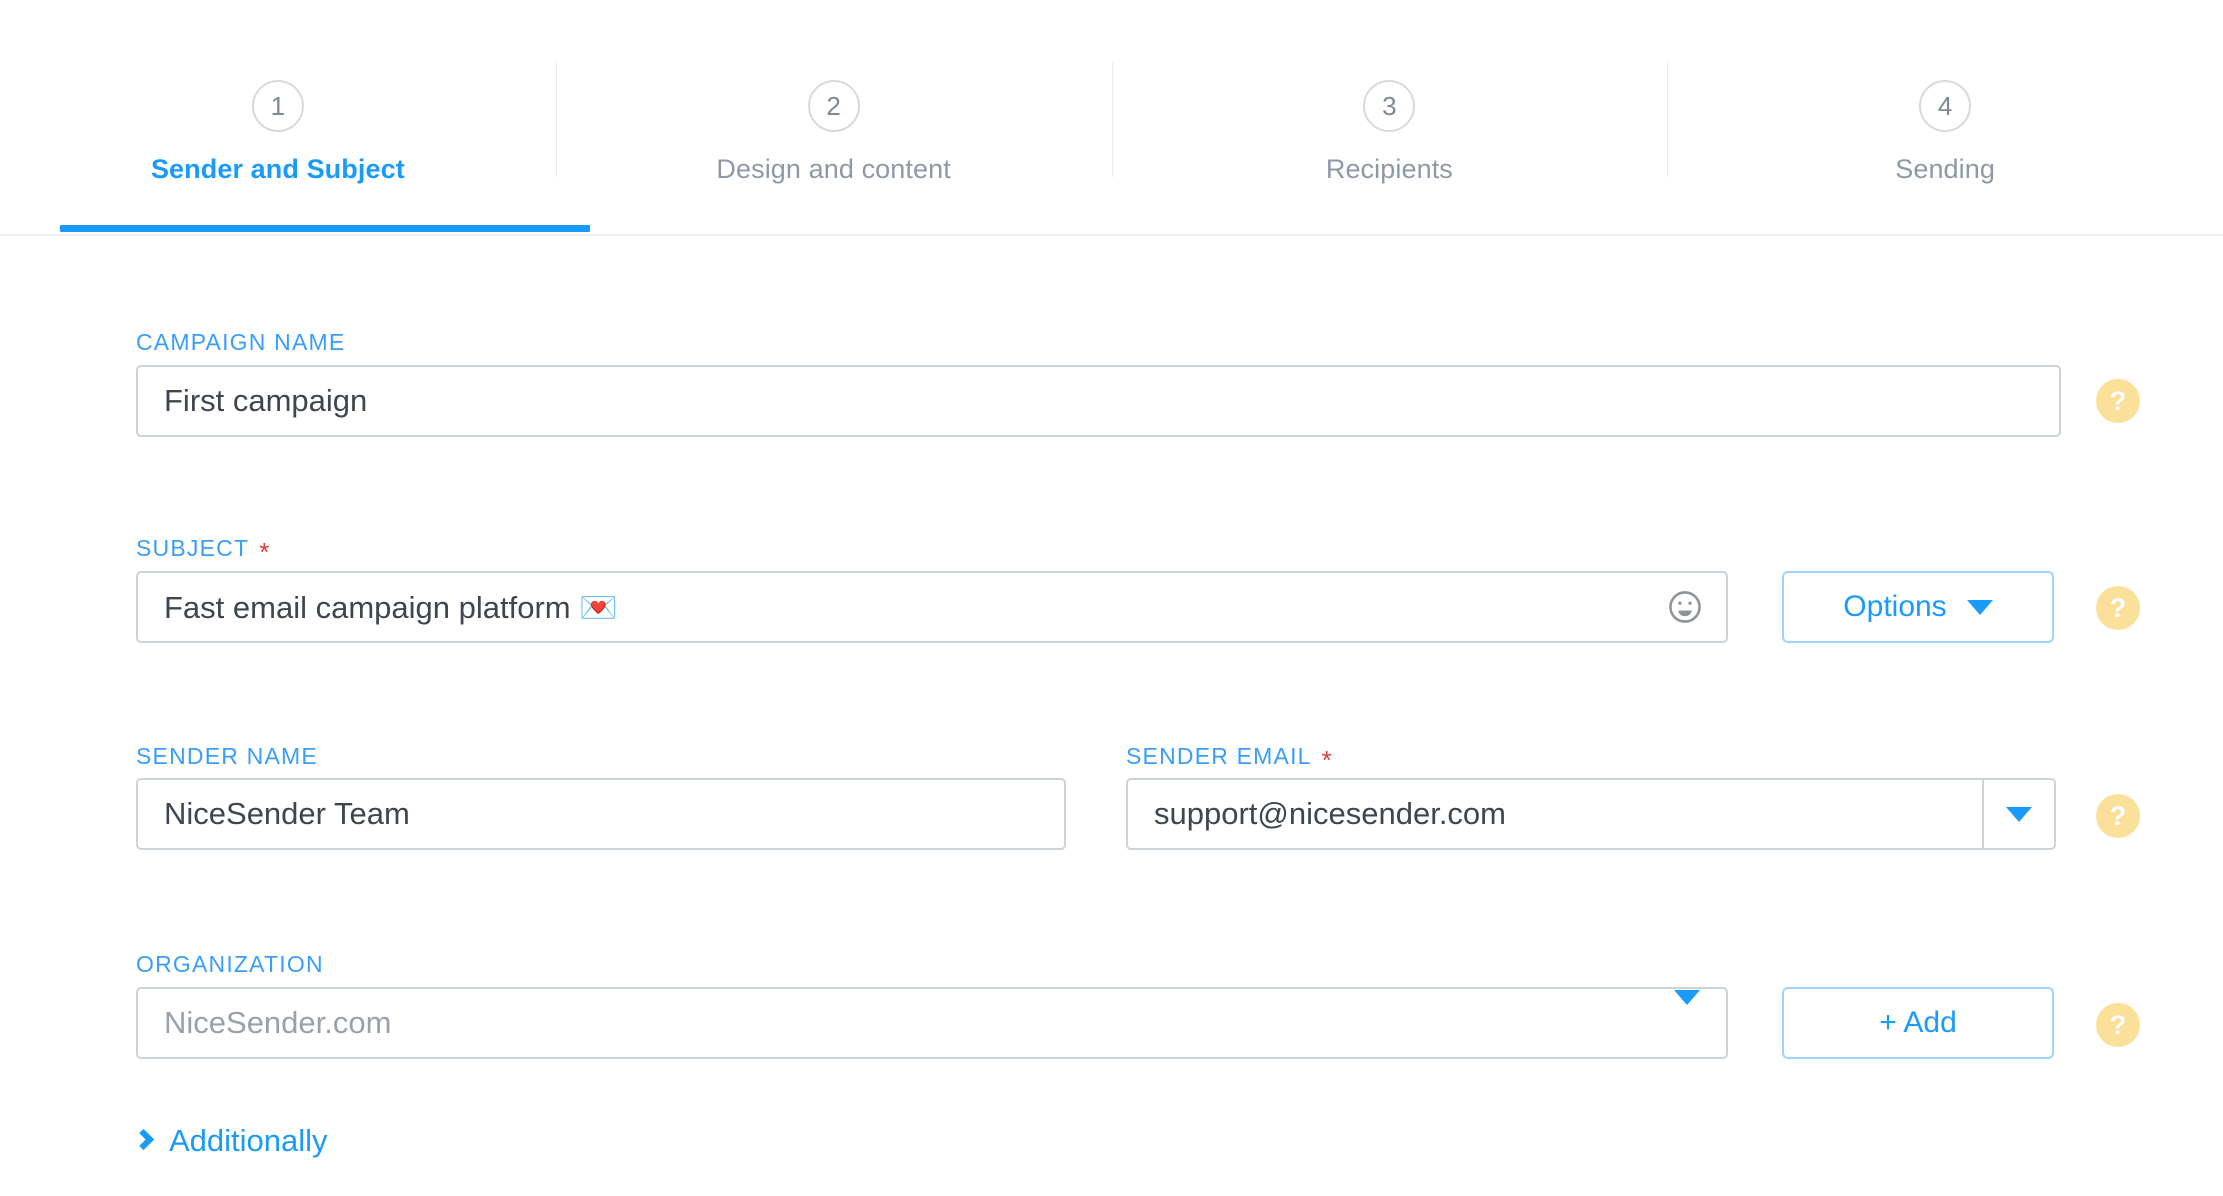 Image resolution: width=2223 pixels, height=1196 pixels. Describe the element at coordinates (601, 814) in the screenshot. I see `sender-name-input: NiceSender Team` at that location.